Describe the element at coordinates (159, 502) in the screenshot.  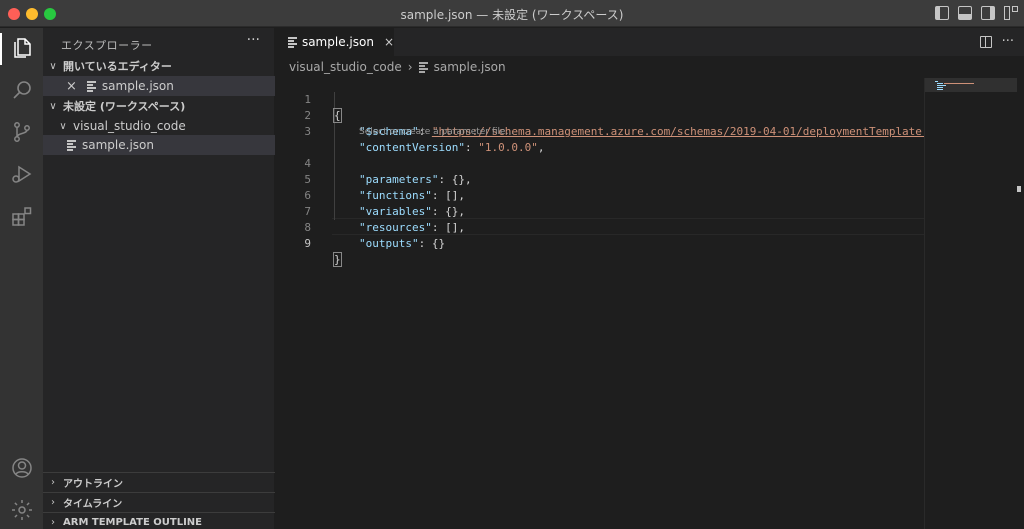
I see `timeline-section: › タイムライン` at that location.